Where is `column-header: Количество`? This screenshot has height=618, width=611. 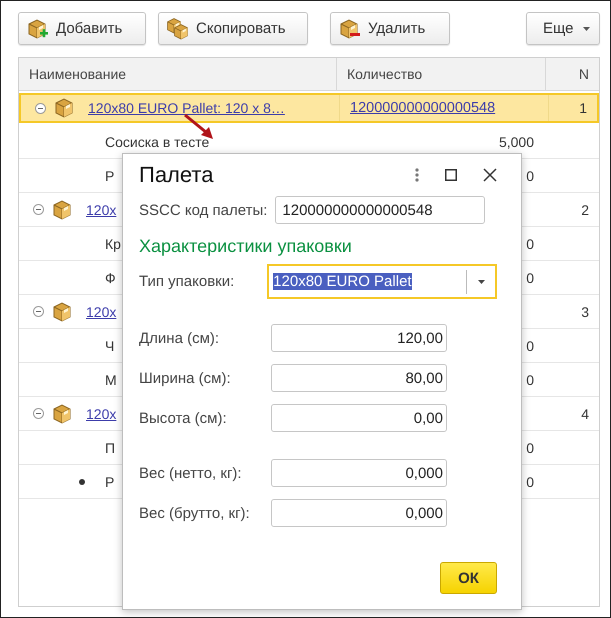
column-header: Количество is located at coordinates (441, 74).